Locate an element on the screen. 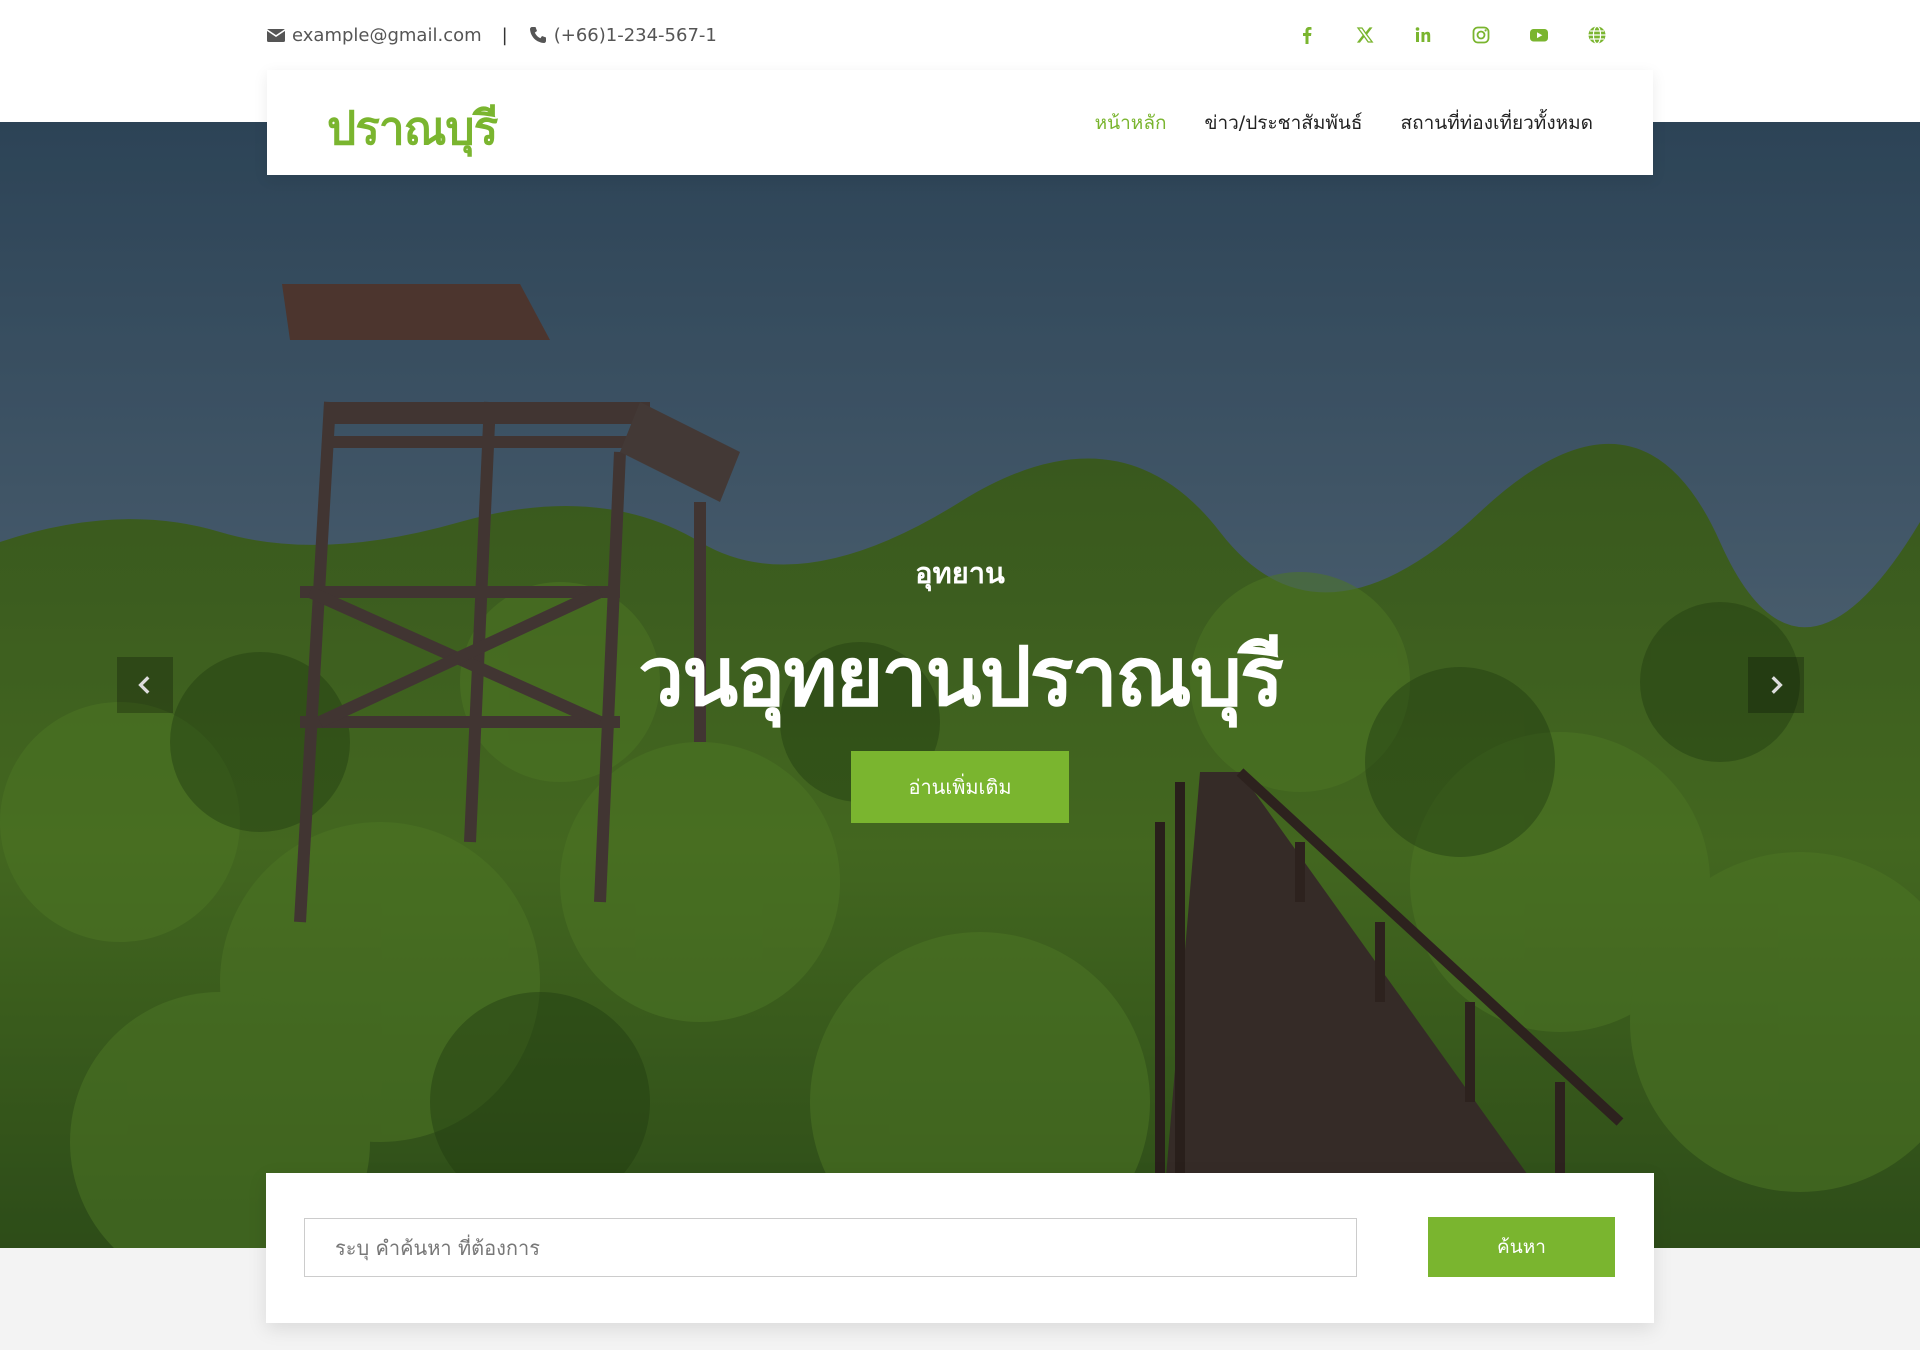  carousel-prev-button is located at coordinates (145, 685).